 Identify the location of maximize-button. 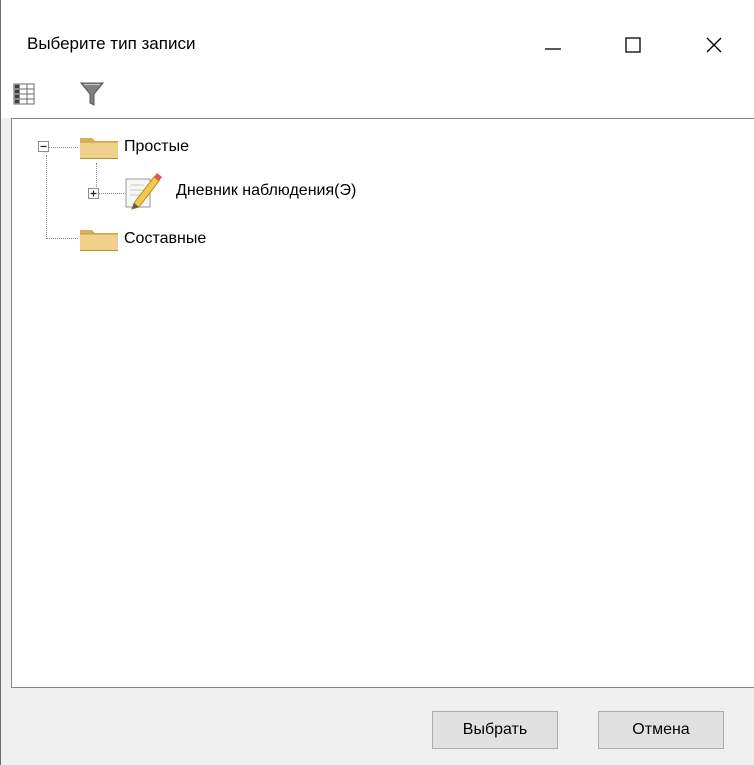
(633, 45).